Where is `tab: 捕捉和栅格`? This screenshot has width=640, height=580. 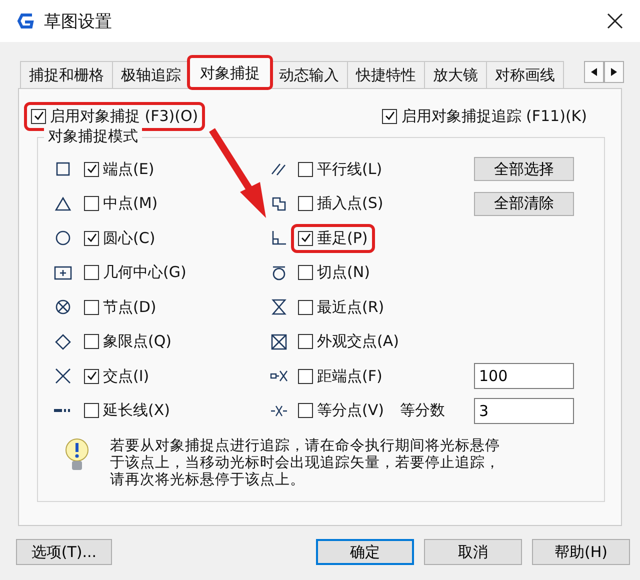
tab: 捕捉和栅格 is located at coordinates (66, 74).